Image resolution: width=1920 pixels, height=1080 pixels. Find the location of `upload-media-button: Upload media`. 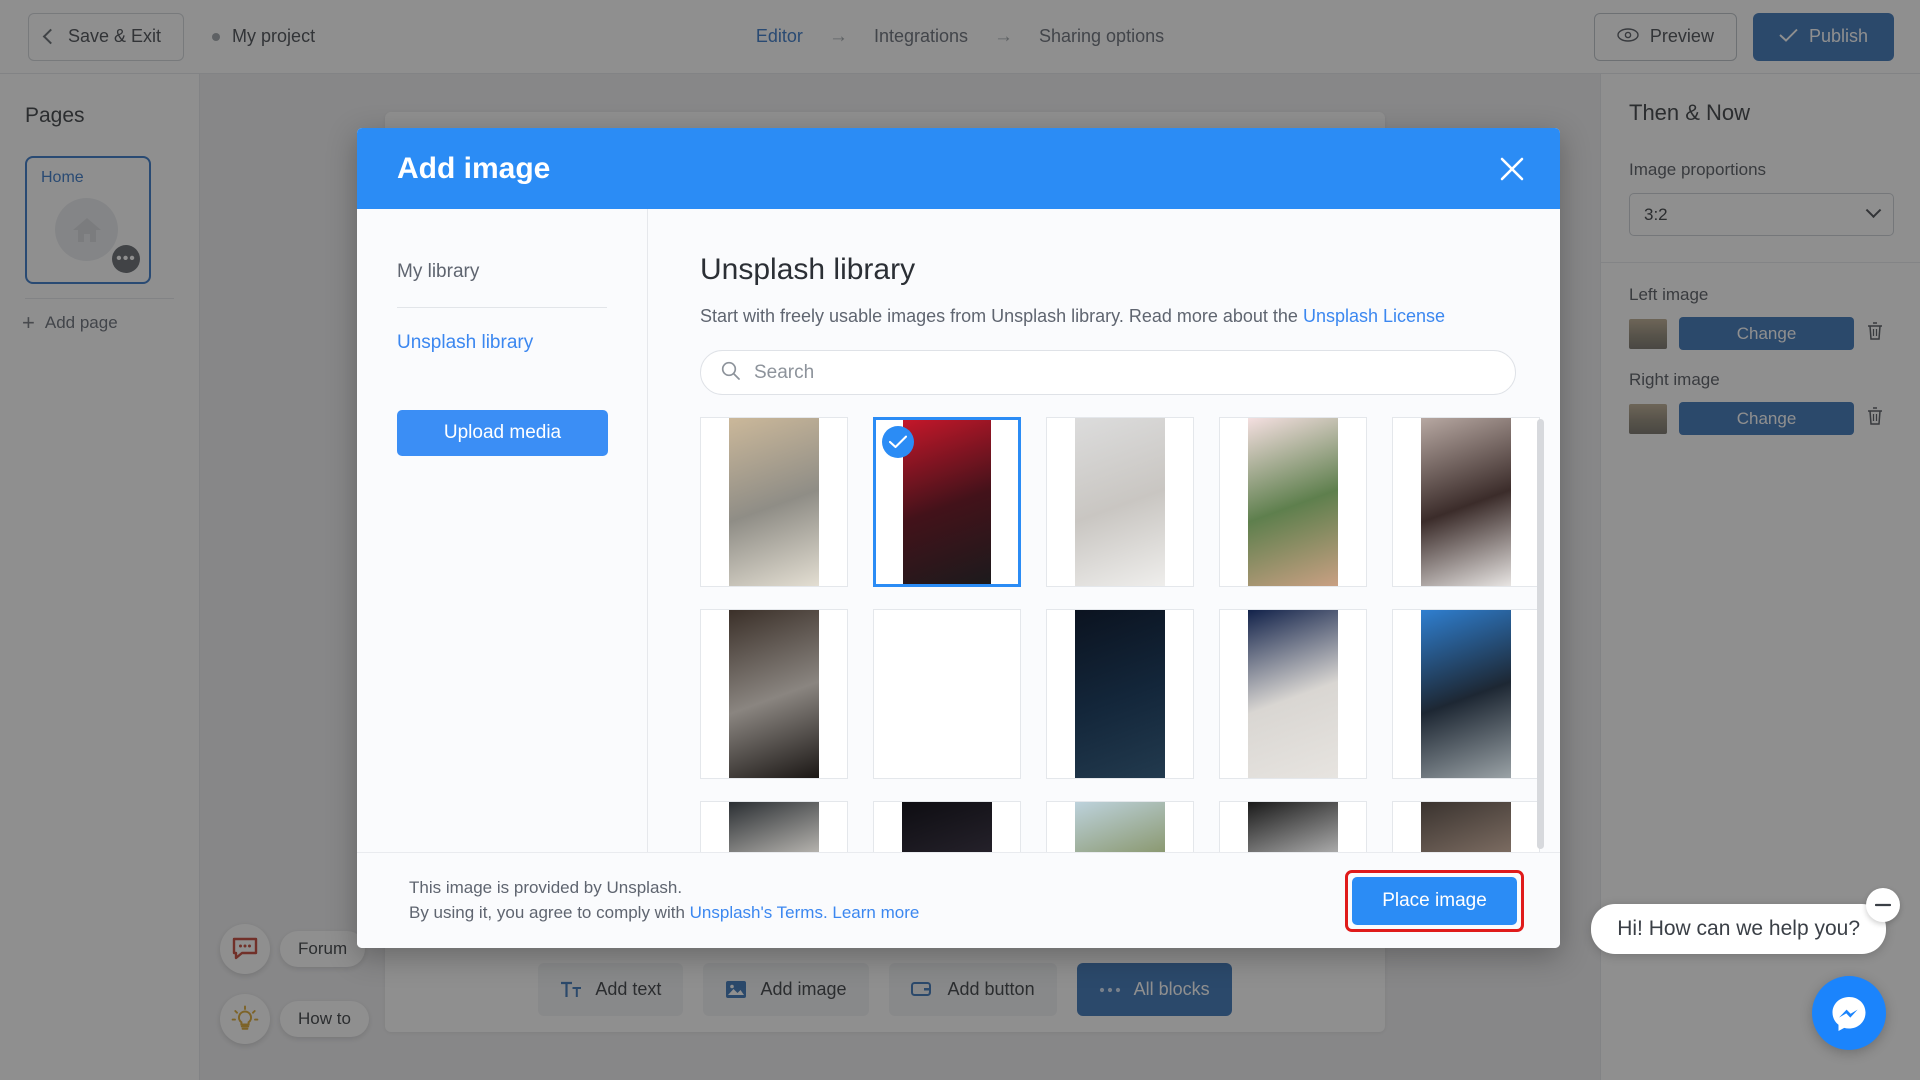

upload-media-button: Upload media is located at coordinates (502, 433).